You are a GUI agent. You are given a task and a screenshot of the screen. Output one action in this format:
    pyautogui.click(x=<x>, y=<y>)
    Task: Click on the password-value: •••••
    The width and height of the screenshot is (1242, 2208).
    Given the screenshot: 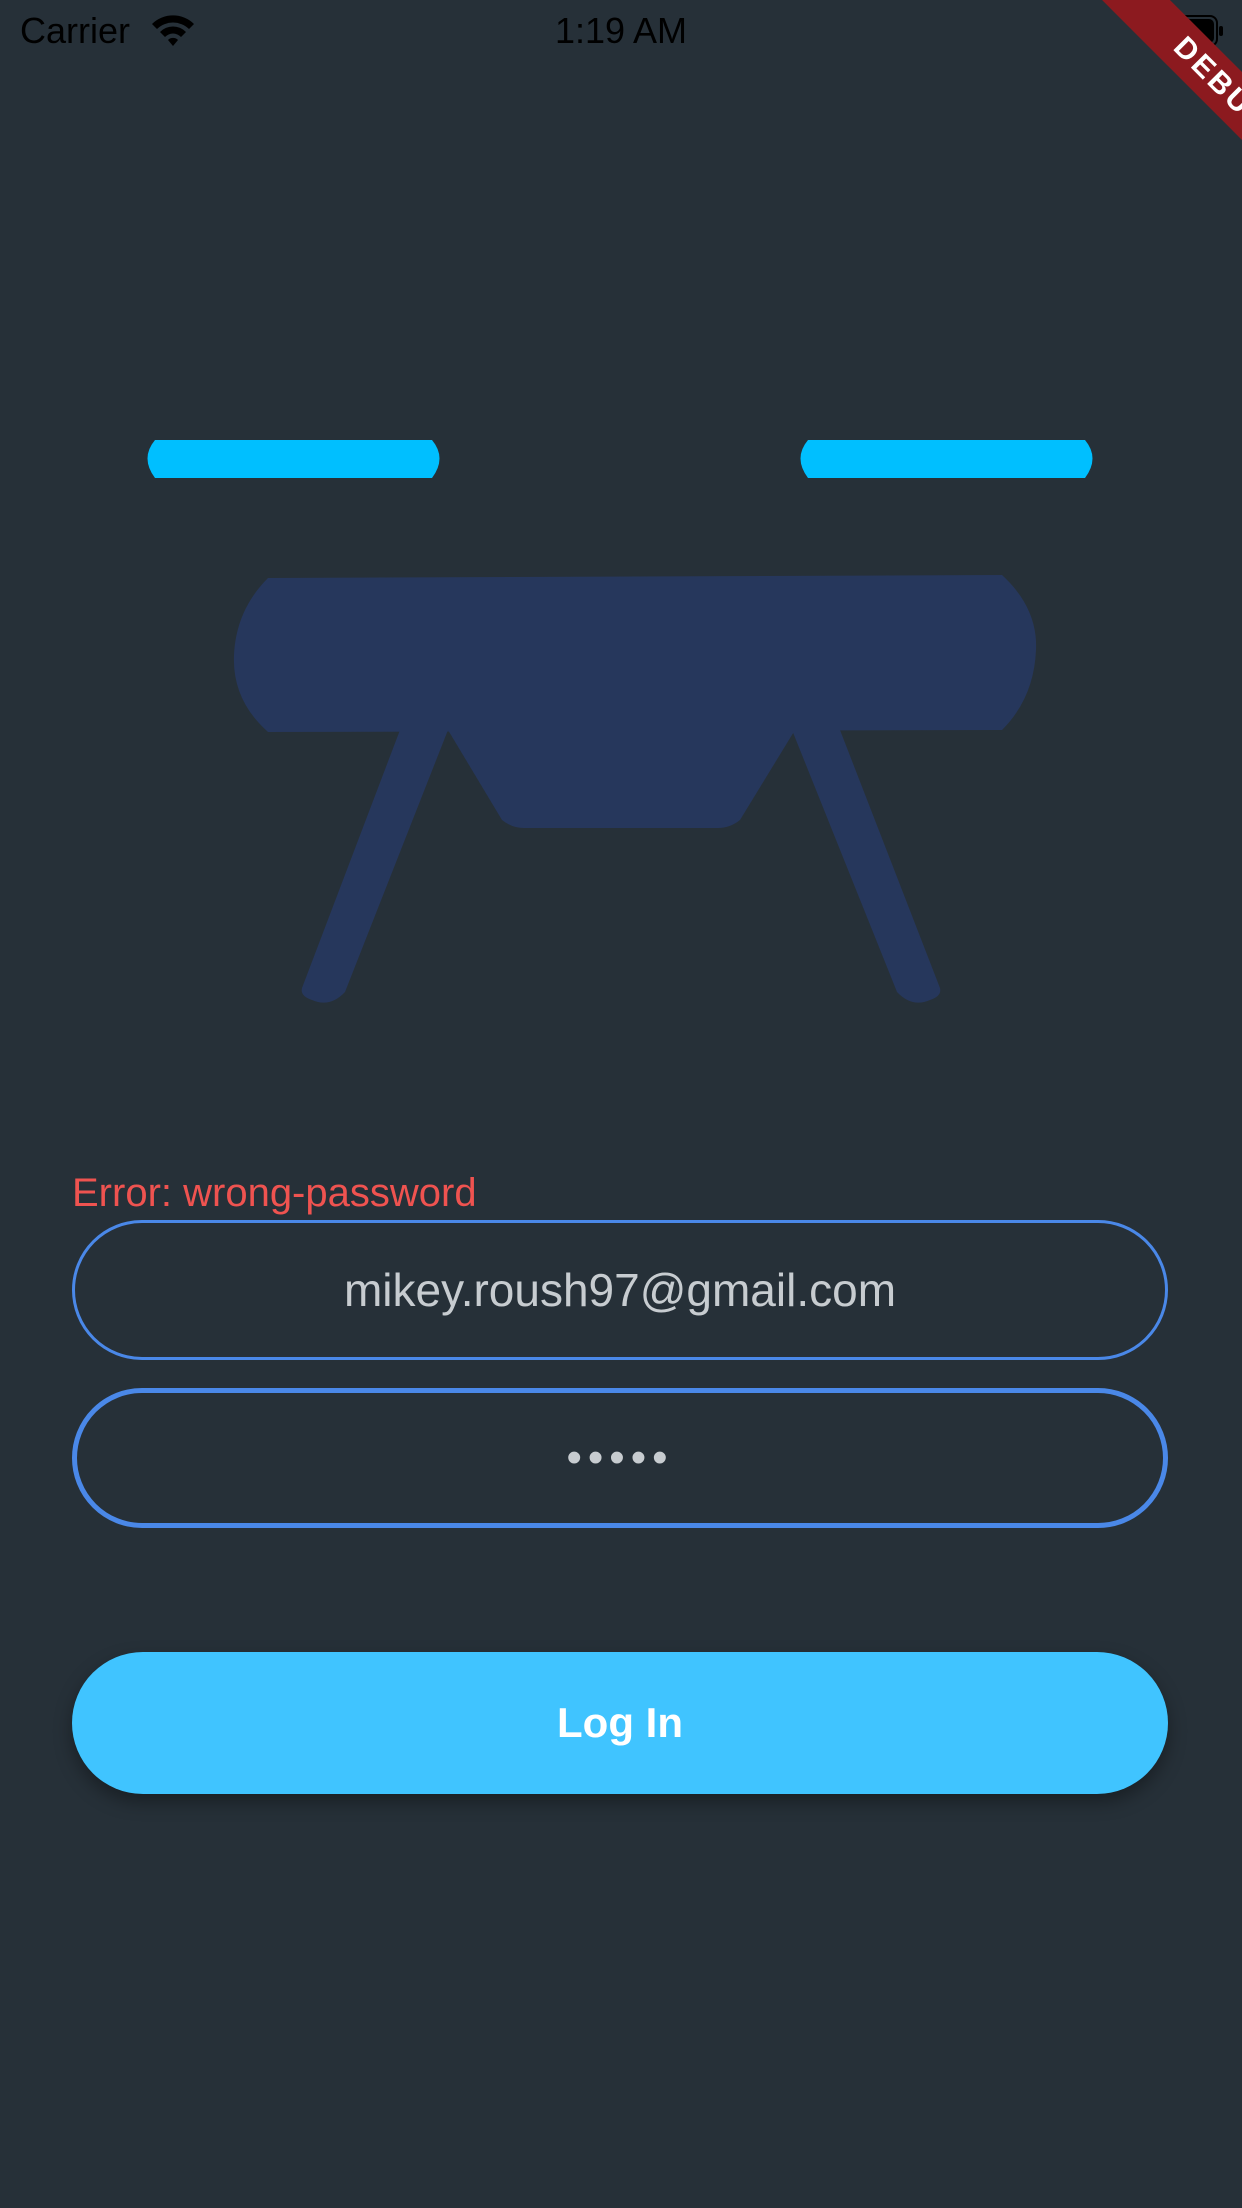 What is the action you would take?
    pyautogui.click(x=620, y=1457)
    